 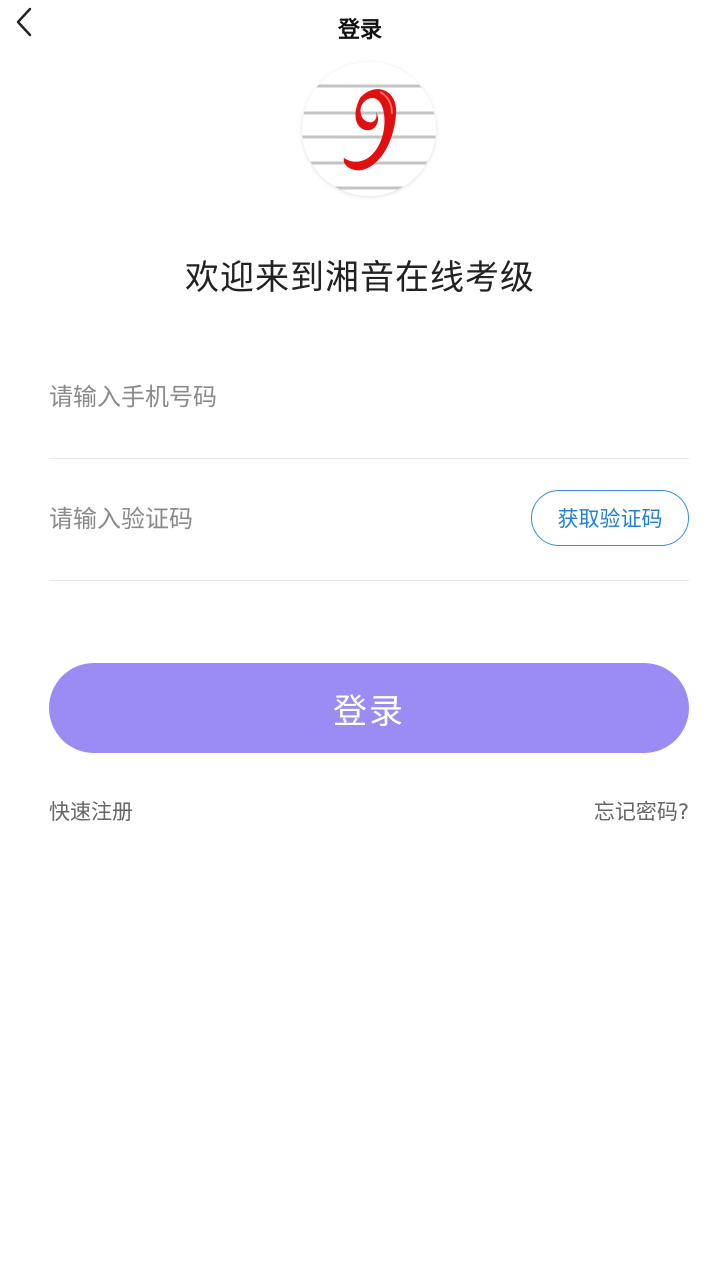 I want to click on nav-bar: 登录, so click(x=360, y=28).